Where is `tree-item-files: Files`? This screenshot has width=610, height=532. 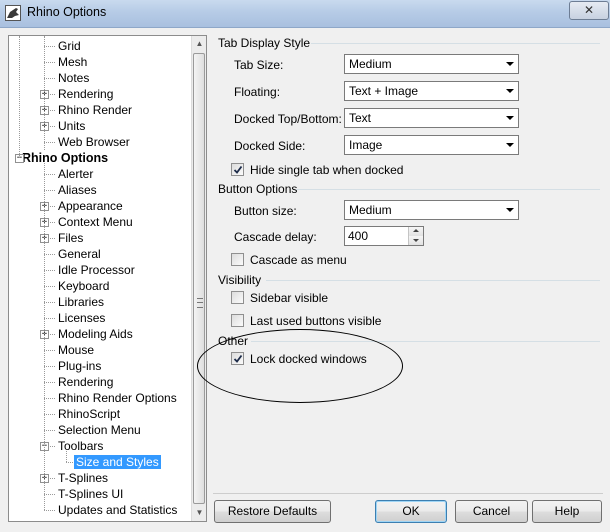 tree-item-files: Files is located at coordinates (70, 238).